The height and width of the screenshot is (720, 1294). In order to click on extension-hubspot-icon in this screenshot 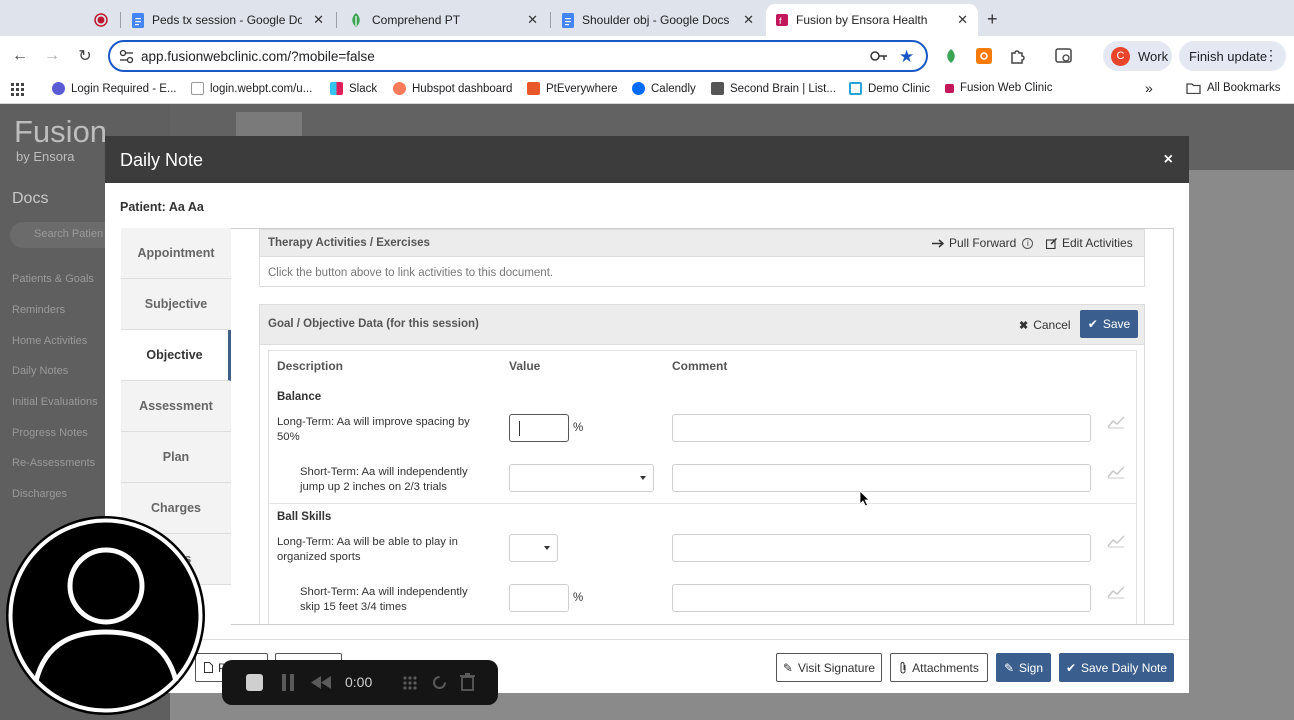, I will do `click(984, 56)`.